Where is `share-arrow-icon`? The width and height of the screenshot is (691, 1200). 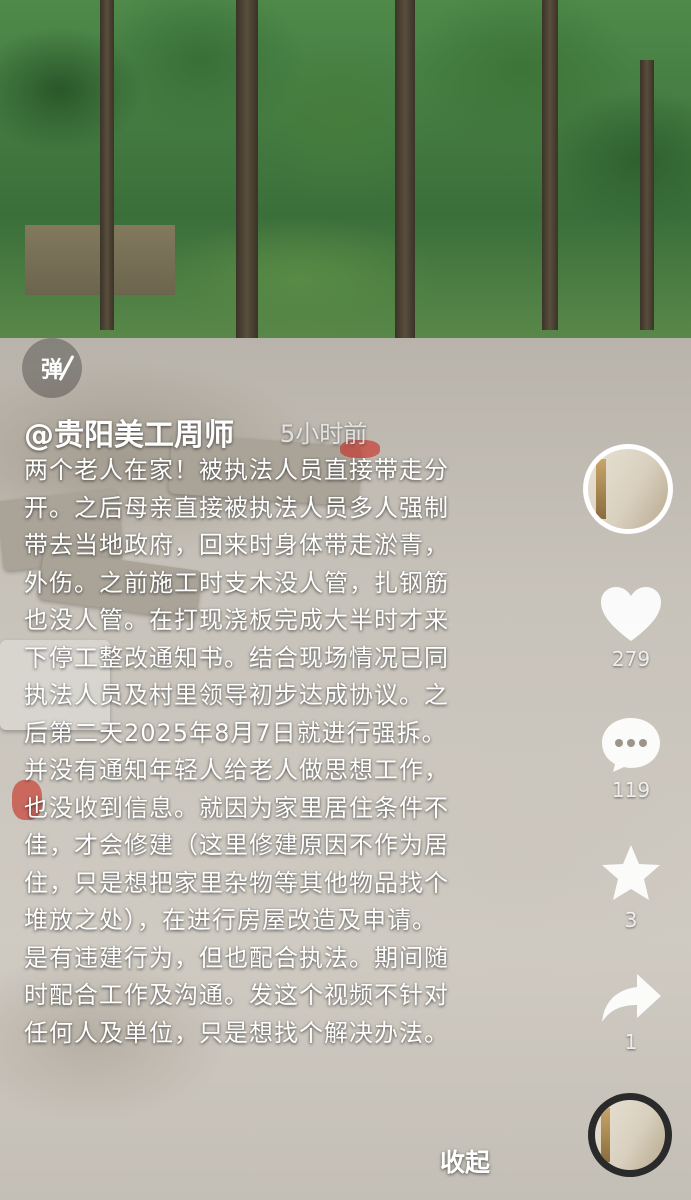 share-arrow-icon is located at coordinates (631, 998).